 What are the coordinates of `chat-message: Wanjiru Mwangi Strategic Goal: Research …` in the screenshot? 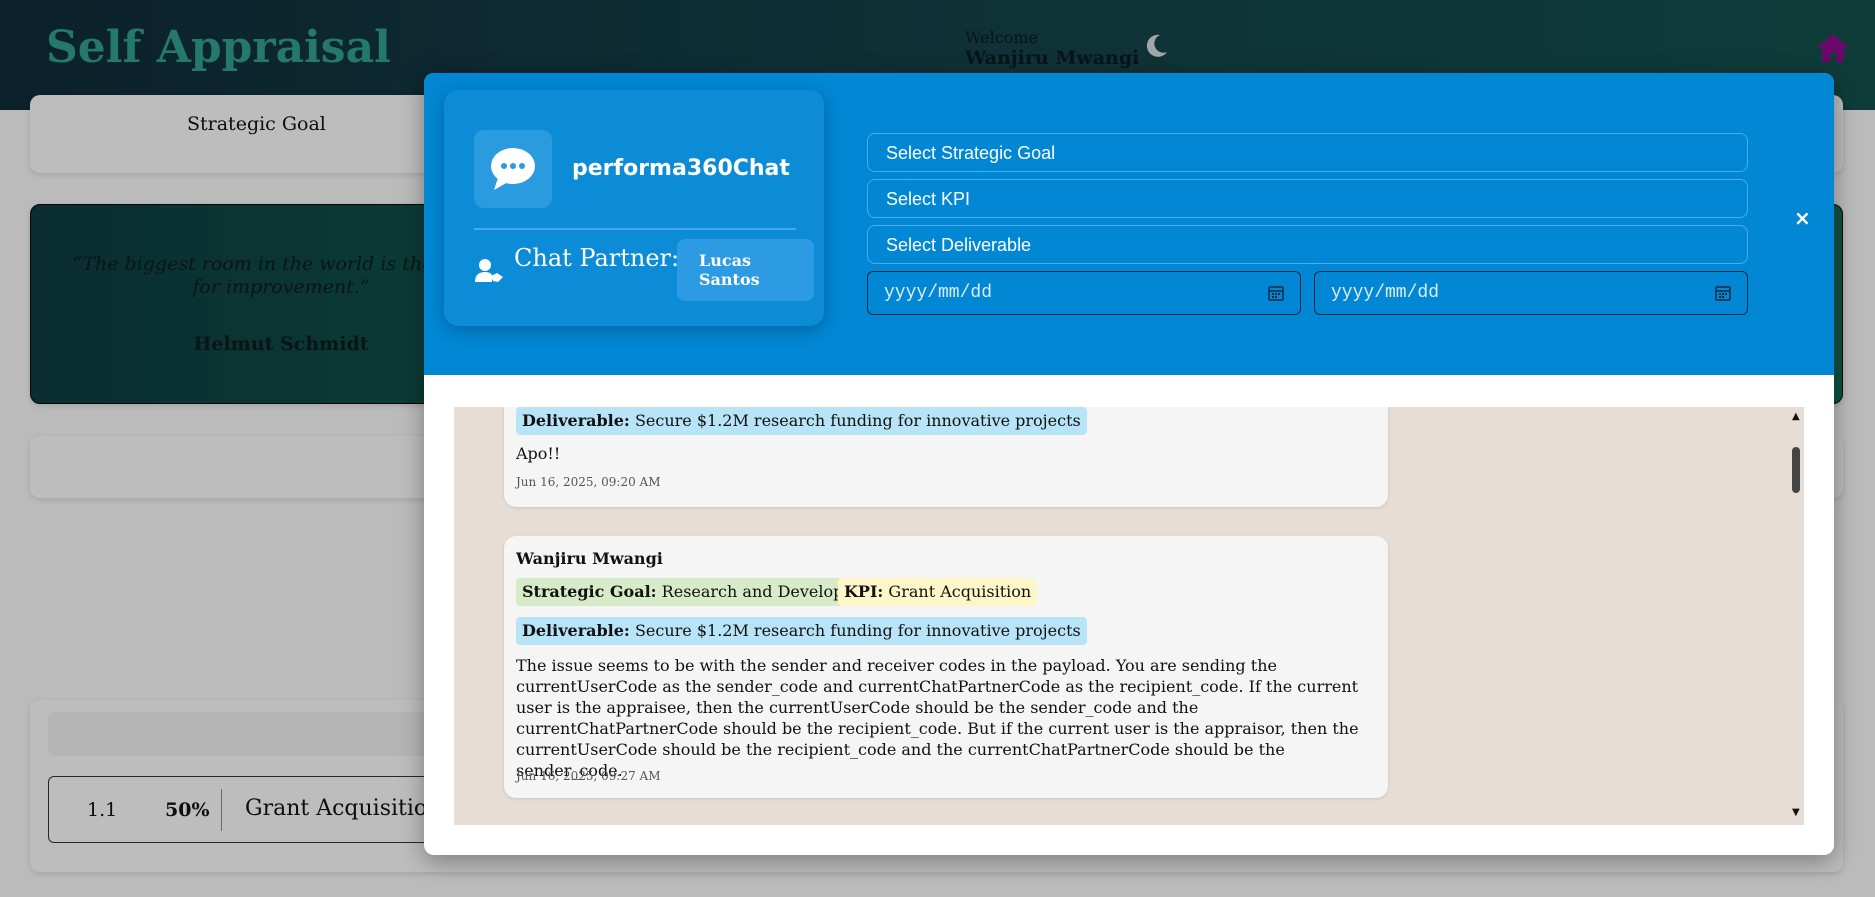 It's located at (946, 667).